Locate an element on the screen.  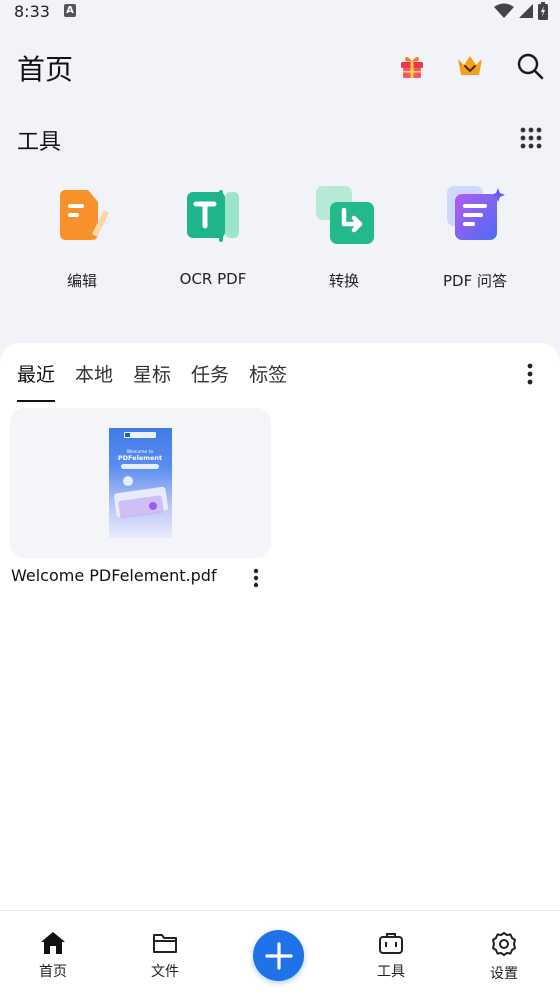
nav-label: 文件 is located at coordinates (165, 972).